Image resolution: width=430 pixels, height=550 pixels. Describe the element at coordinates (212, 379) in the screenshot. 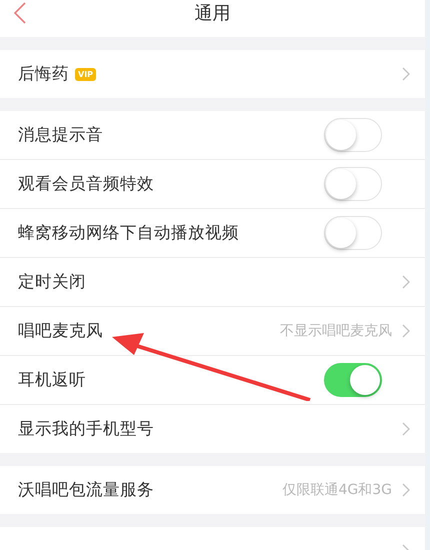

I see `settings-row: 耳机返听` at that location.